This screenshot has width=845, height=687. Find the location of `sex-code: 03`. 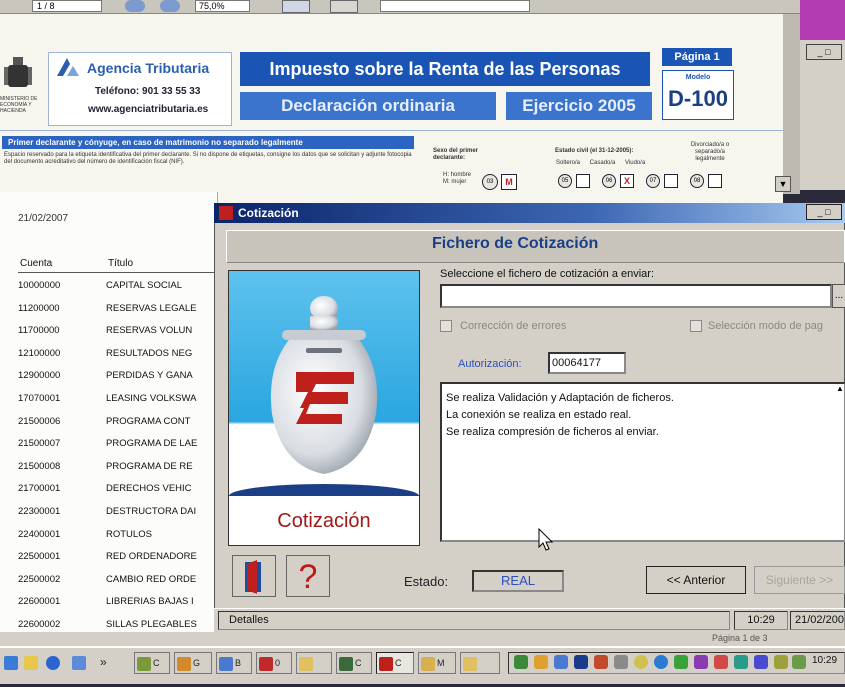

sex-code: 03 is located at coordinates (490, 182).